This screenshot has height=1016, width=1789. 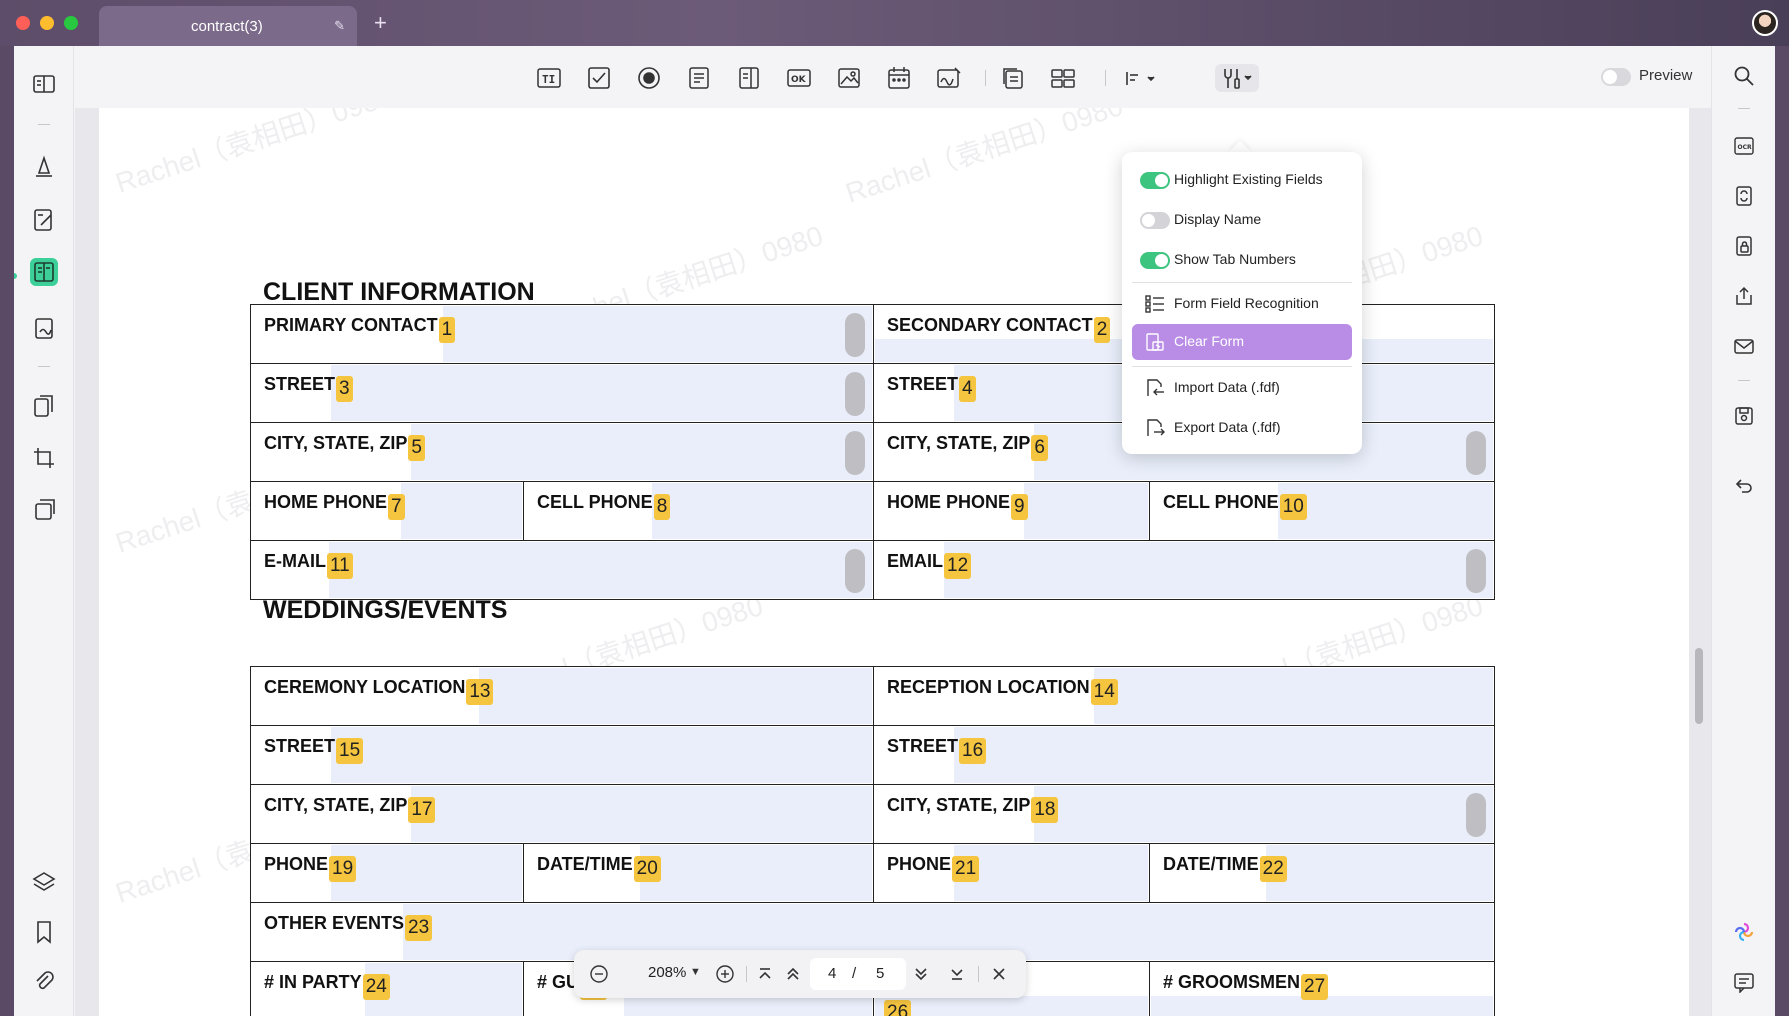 What do you see at coordinates (832, 973) in the screenshot?
I see `current-page: 4` at bounding box center [832, 973].